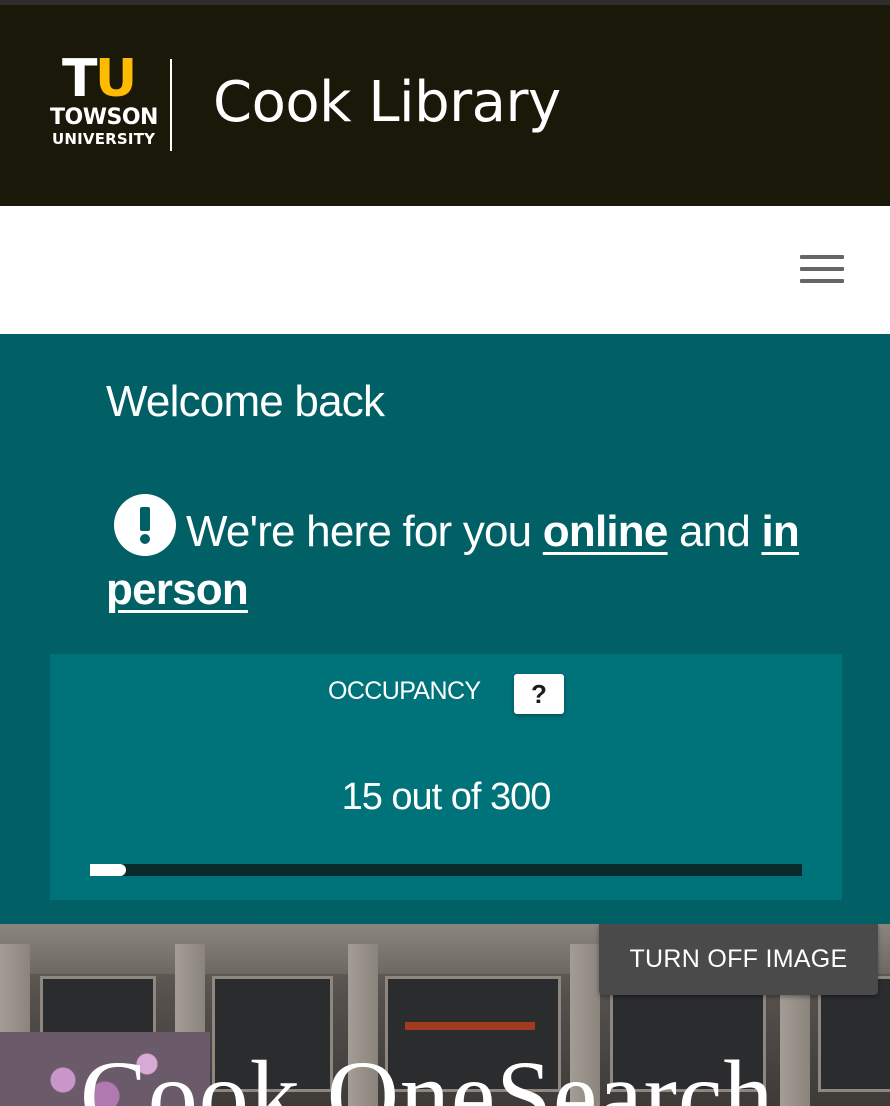  What do you see at coordinates (359, 531) in the screenshot?
I see `notice-text: We're here for you` at bounding box center [359, 531].